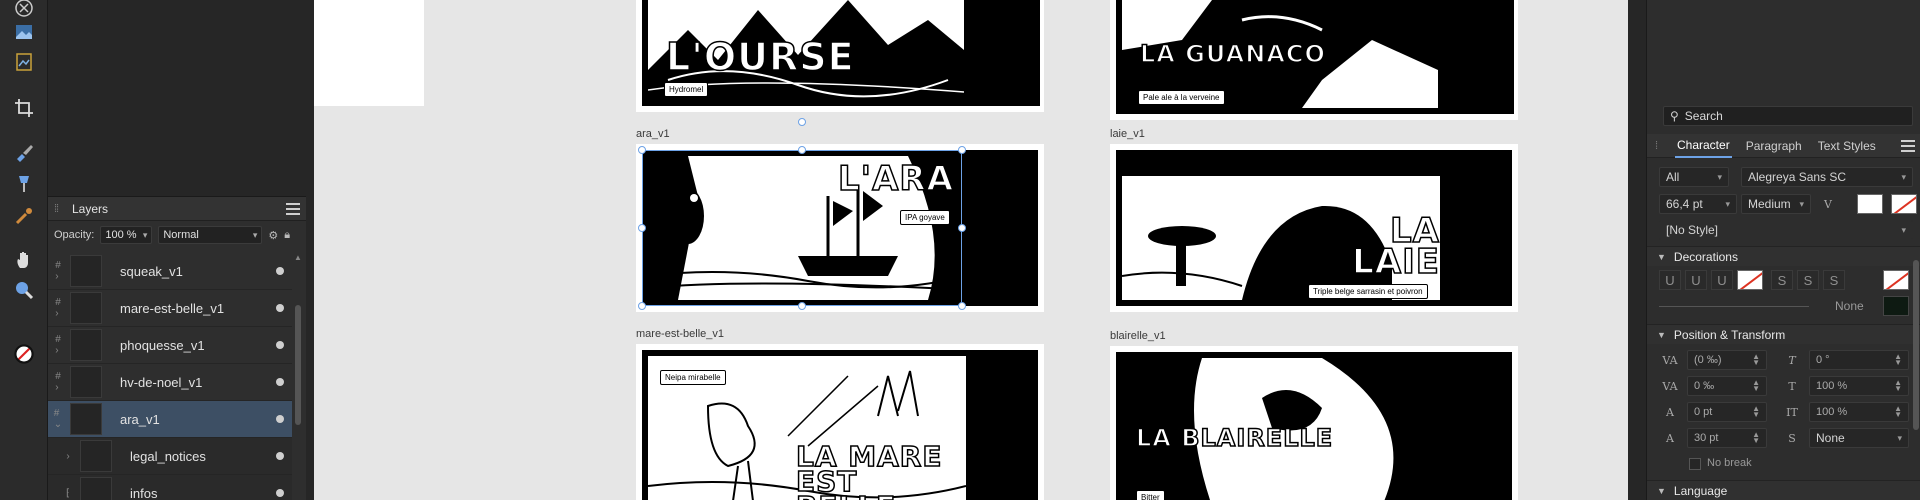 Image resolution: width=1920 pixels, height=500 pixels. I want to click on layer-row: ⁅ infos, so click(170, 487).